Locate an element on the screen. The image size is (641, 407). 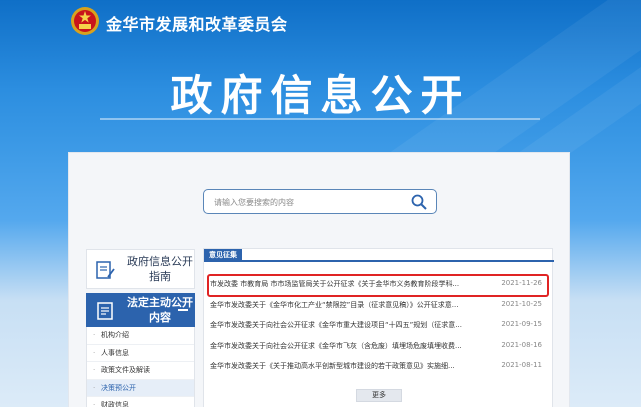
title-divider is located at coordinates (320, 119).